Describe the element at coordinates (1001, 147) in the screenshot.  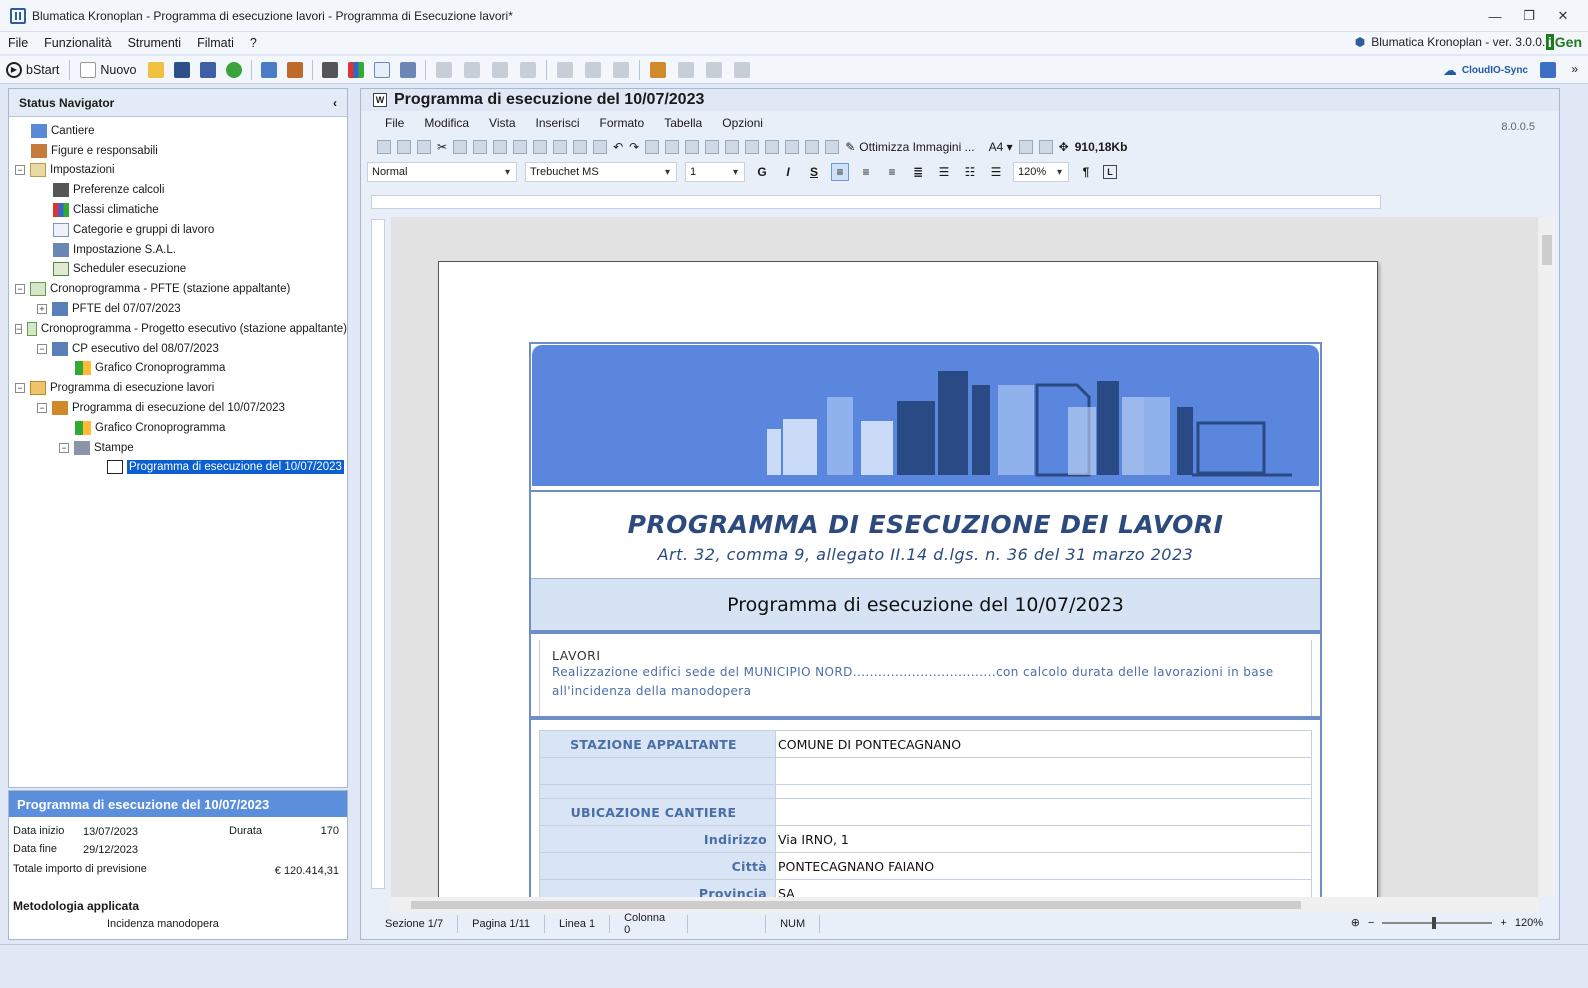
I see `paper-size-dropdown: A4 ▾` at that location.